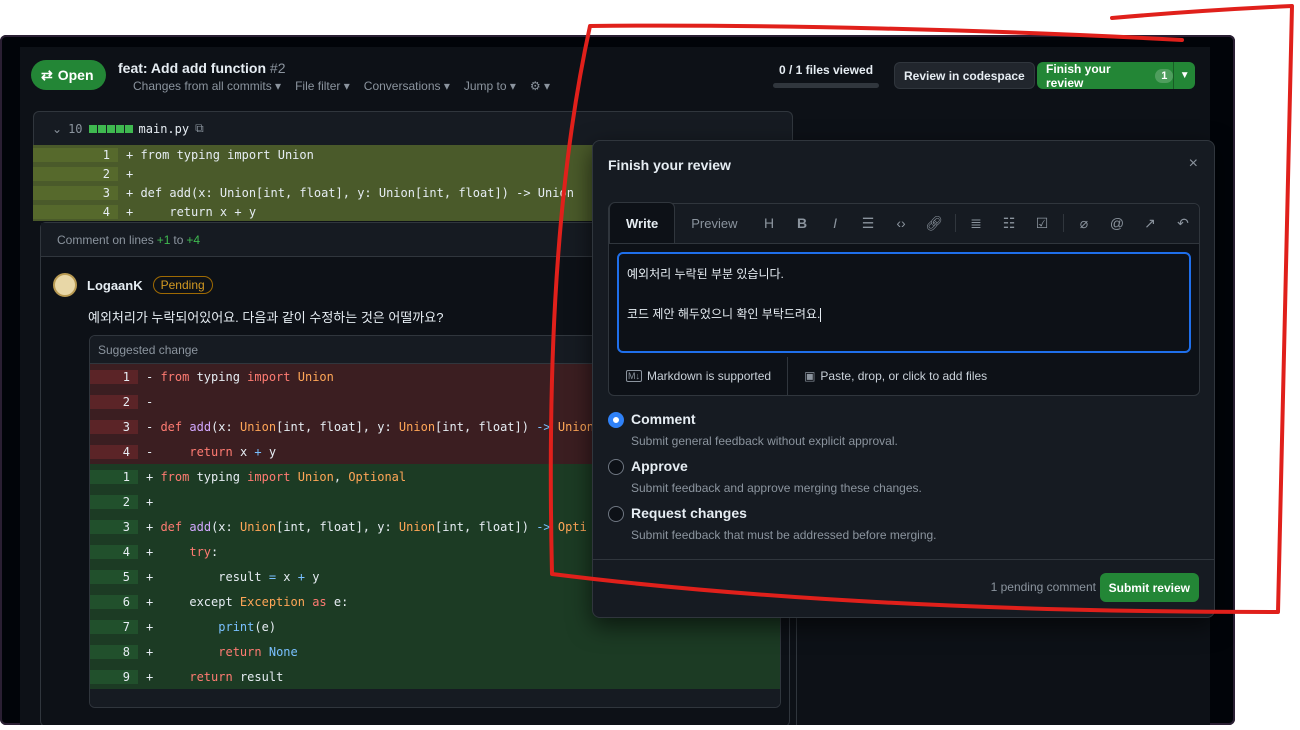 The image size is (1300, 730). I want to click on bold-icon: B, so click(802, 223).